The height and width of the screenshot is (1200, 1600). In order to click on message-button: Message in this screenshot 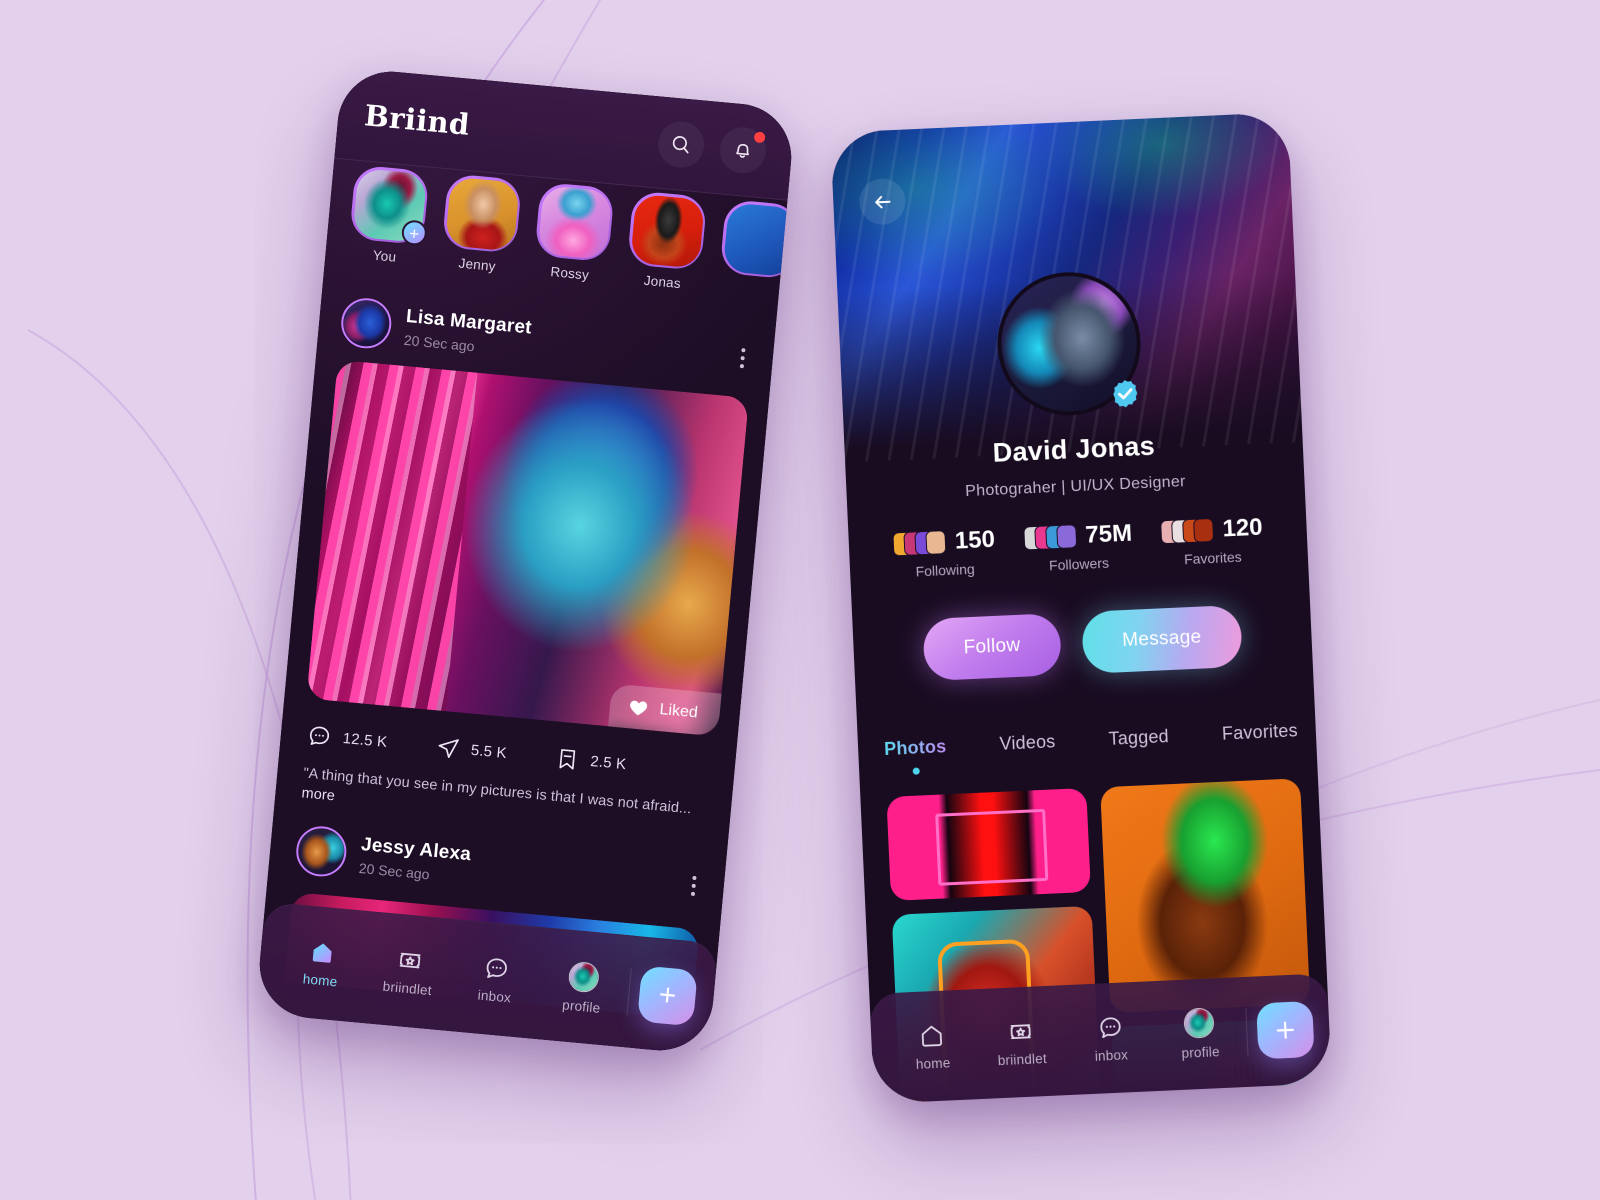, I will do `click(1161, 639)`.